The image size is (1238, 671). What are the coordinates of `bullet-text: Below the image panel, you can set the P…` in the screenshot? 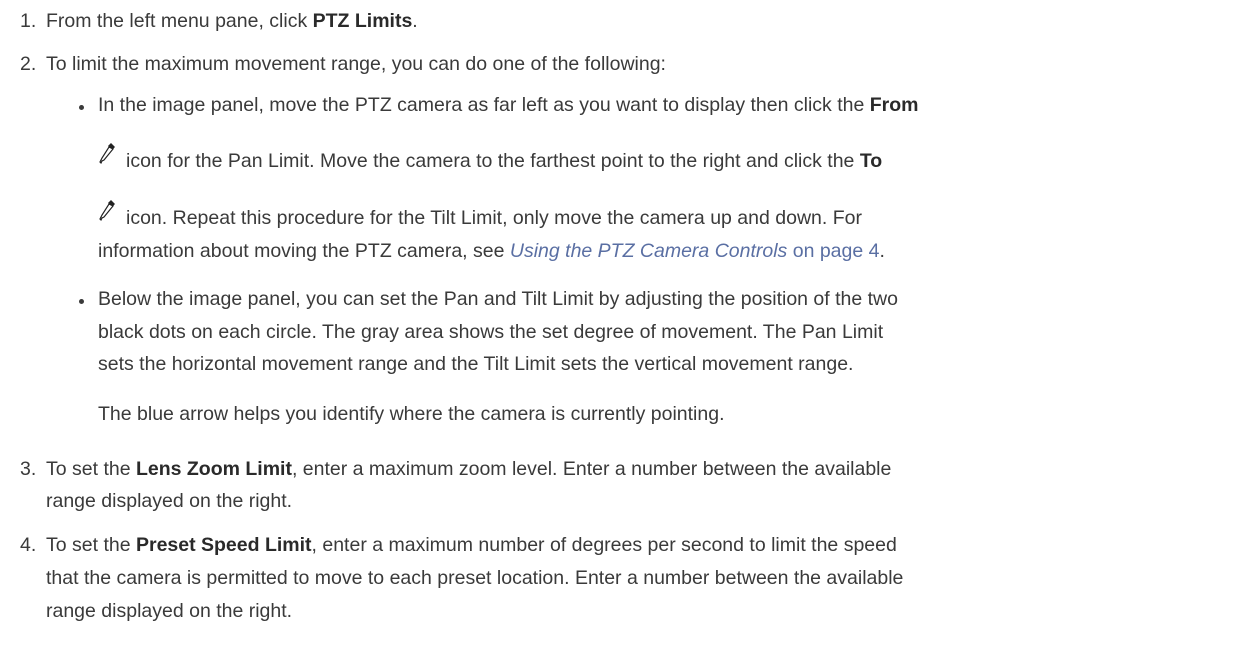 It's located at (498, 299).